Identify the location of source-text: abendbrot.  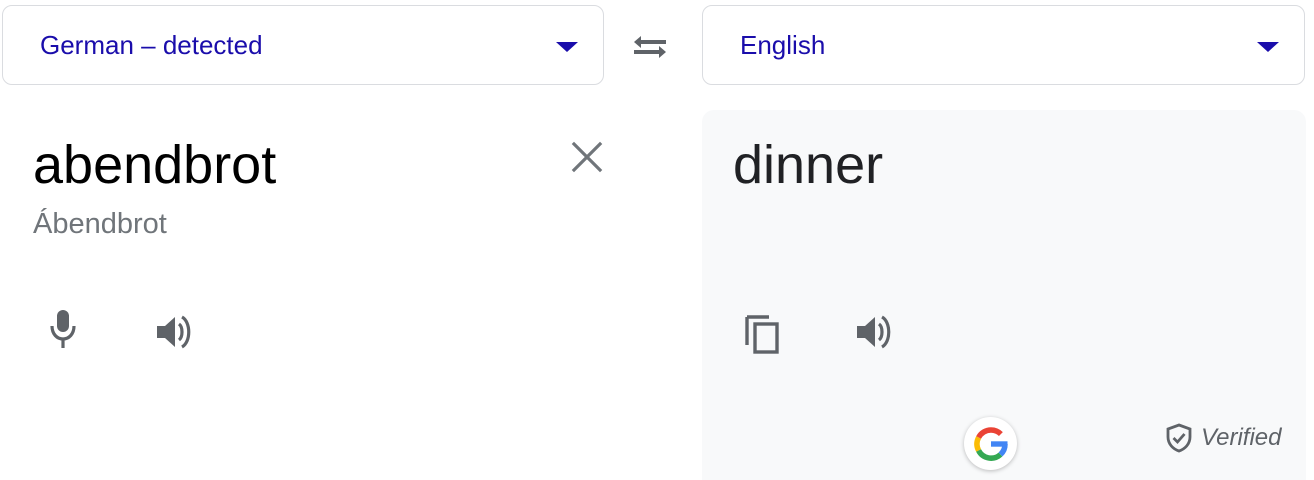
(154, 165).